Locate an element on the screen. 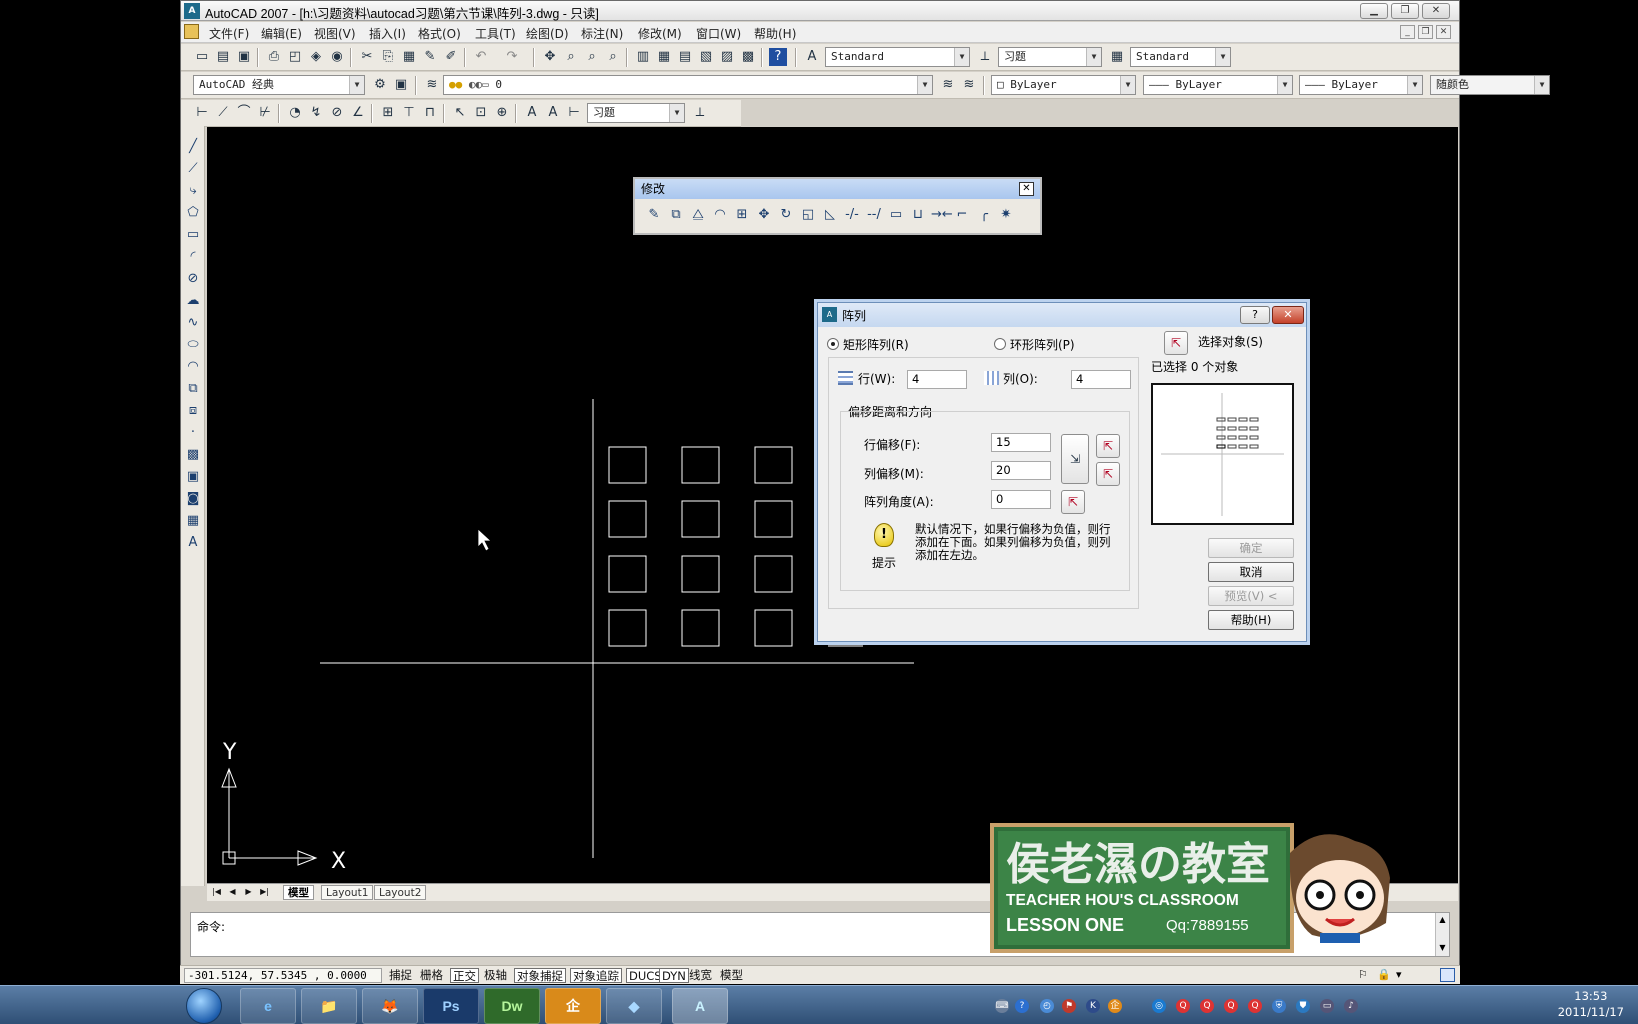 This screenshot has width=1638, height=1024. tray-enterprise-icon: 企 is located at coordinates (1115, 1006).